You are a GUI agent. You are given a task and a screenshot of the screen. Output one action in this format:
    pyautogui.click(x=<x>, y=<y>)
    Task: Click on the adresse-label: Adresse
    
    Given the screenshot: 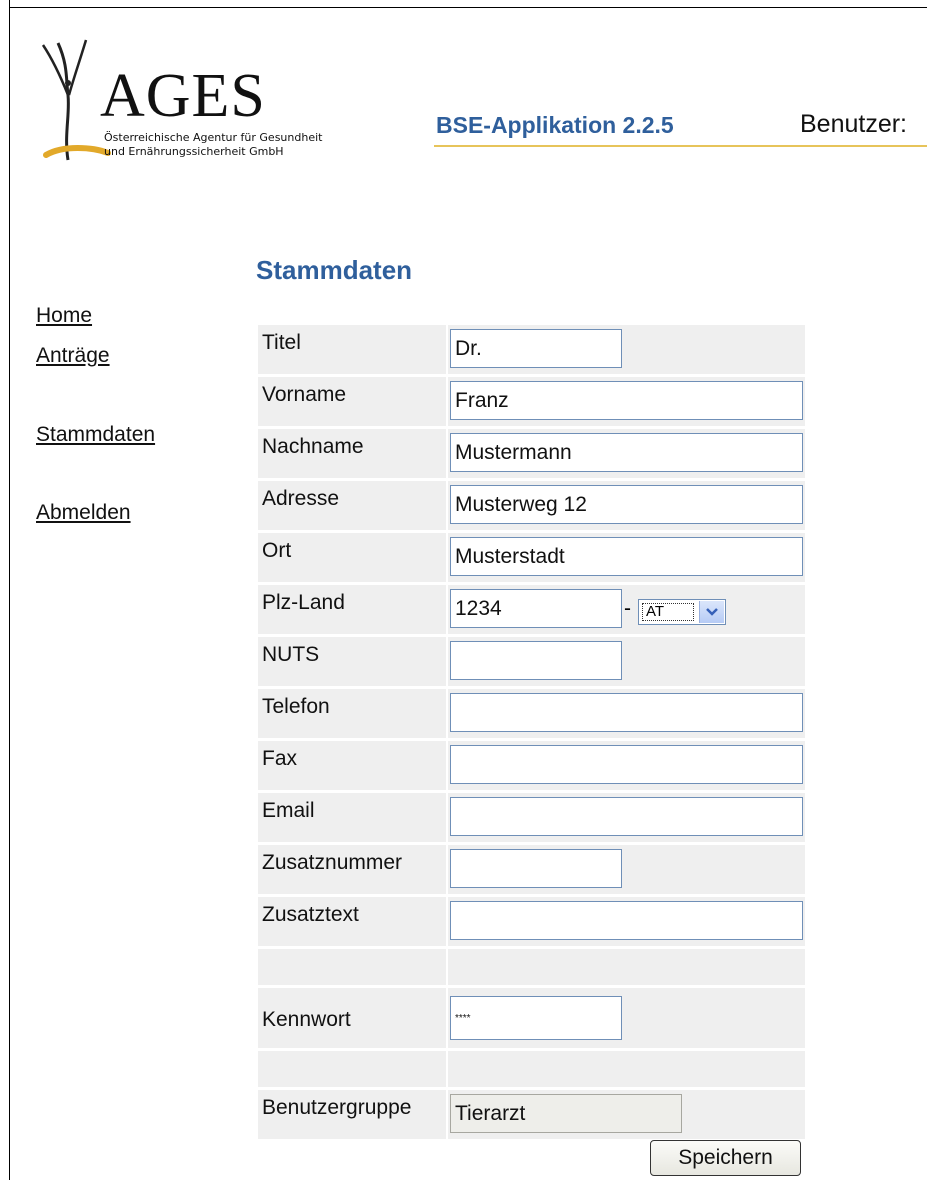 What is the action you would take?
    pyautogui.click(x=301, y=498)
    